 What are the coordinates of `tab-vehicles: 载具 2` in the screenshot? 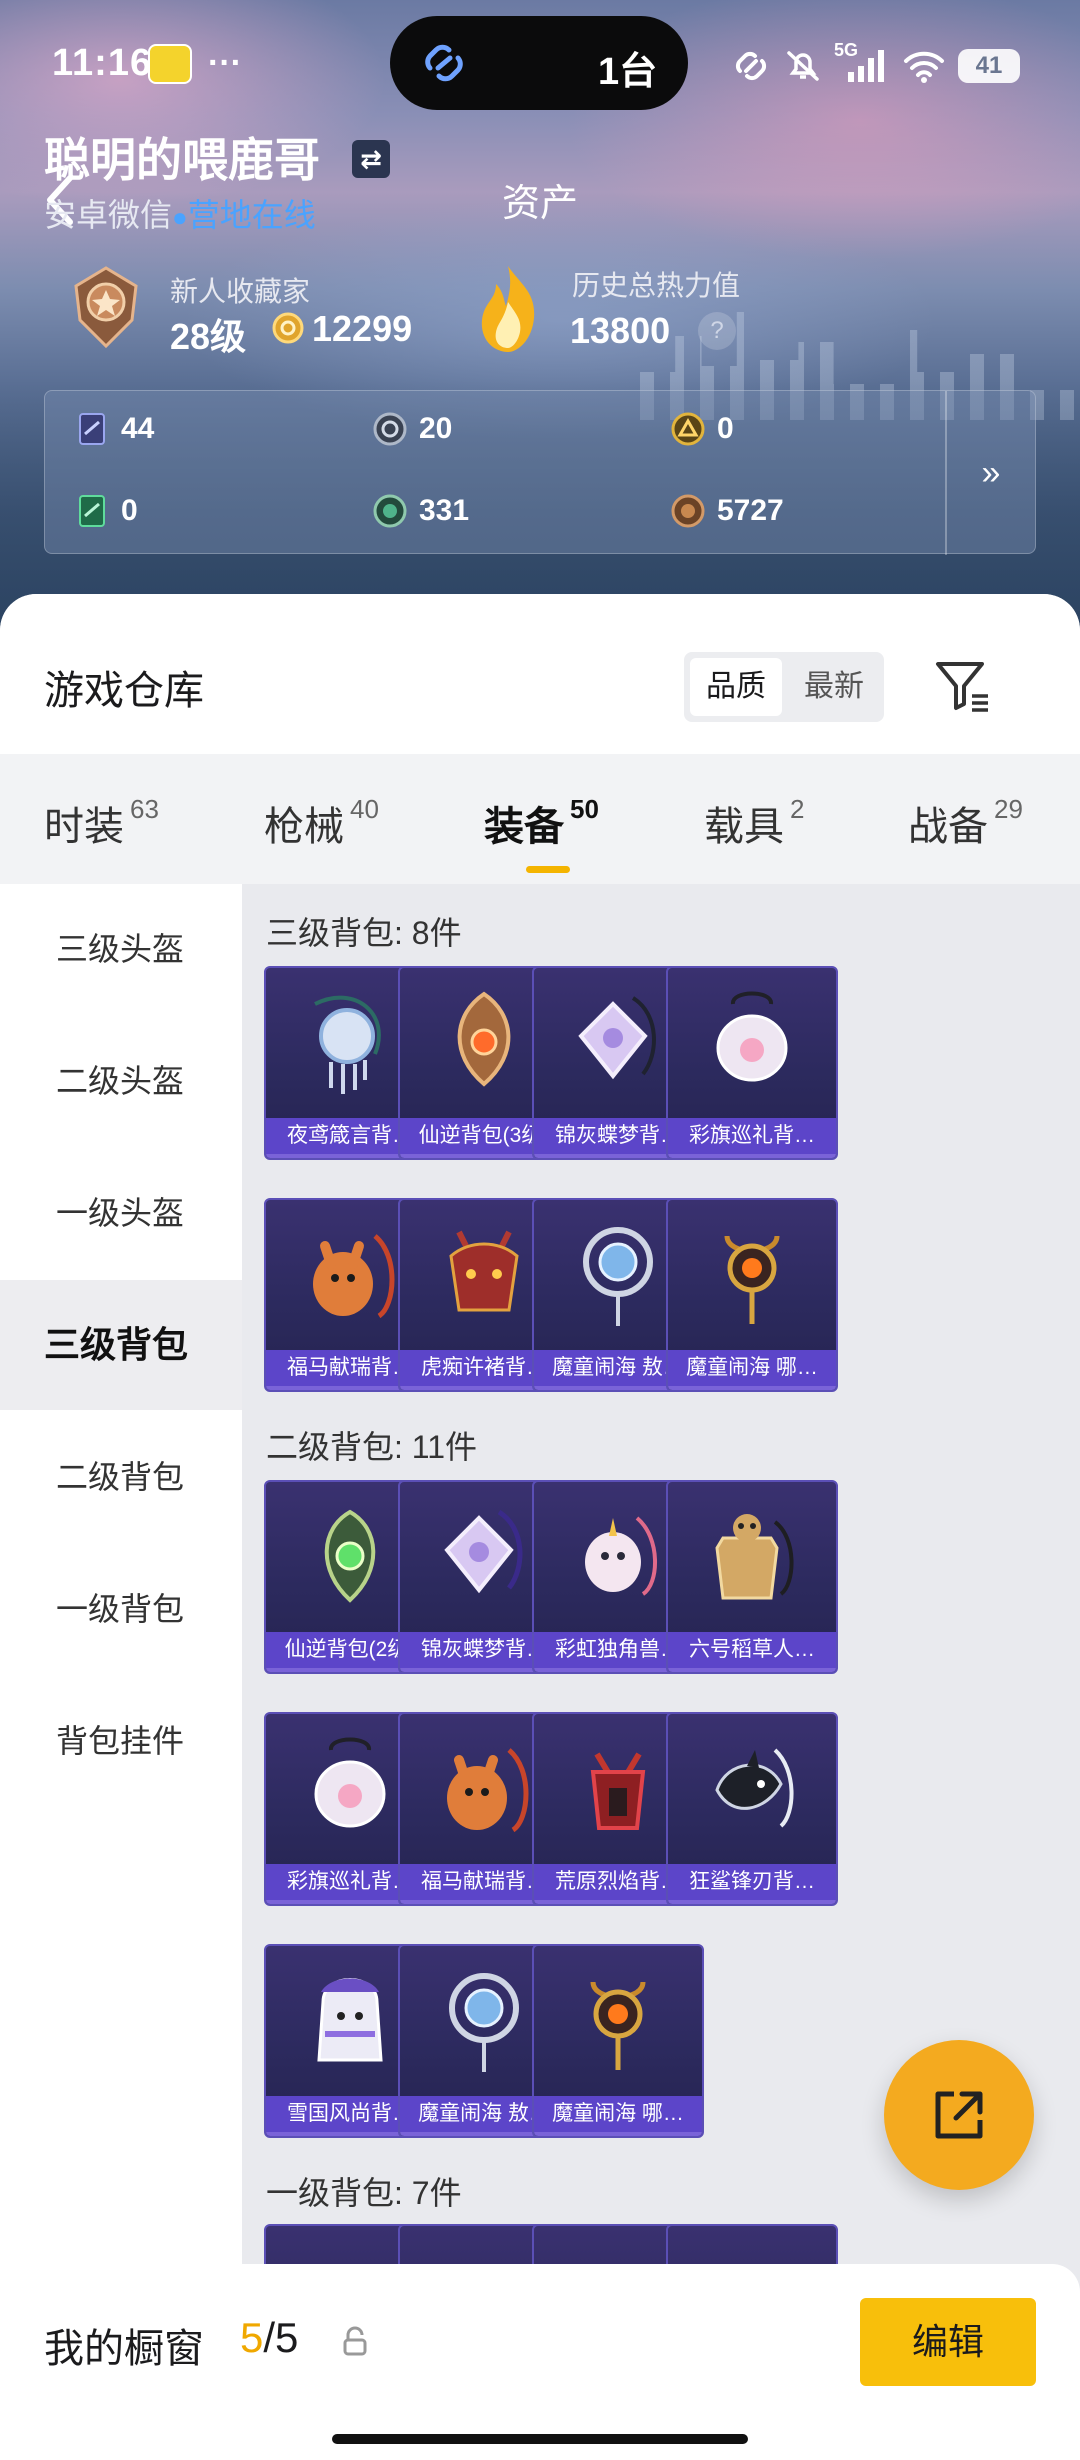 It's located at (754, 823).